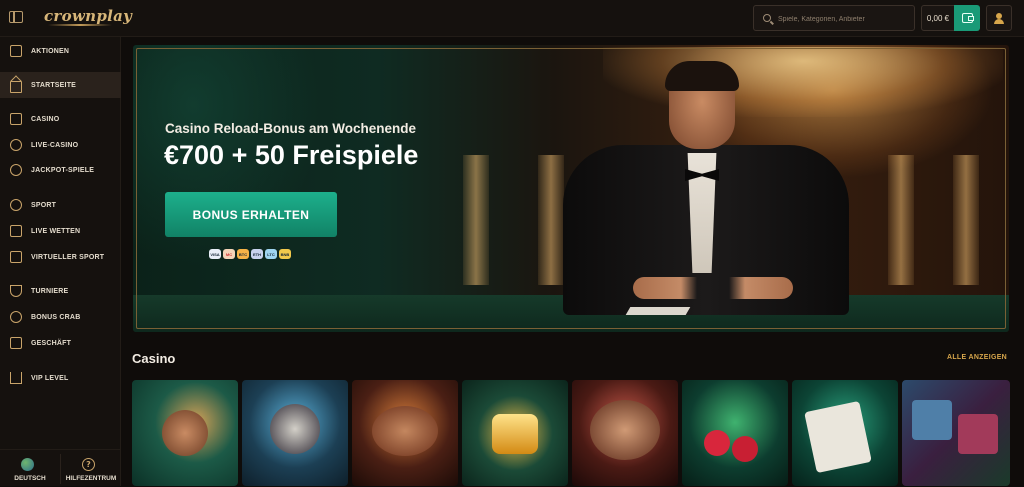  What do you see at coordinates (977, 357) in the screenshot?
I see `view-all-link: ALLE ANZEIGEN` at bounding box center [977, 357].